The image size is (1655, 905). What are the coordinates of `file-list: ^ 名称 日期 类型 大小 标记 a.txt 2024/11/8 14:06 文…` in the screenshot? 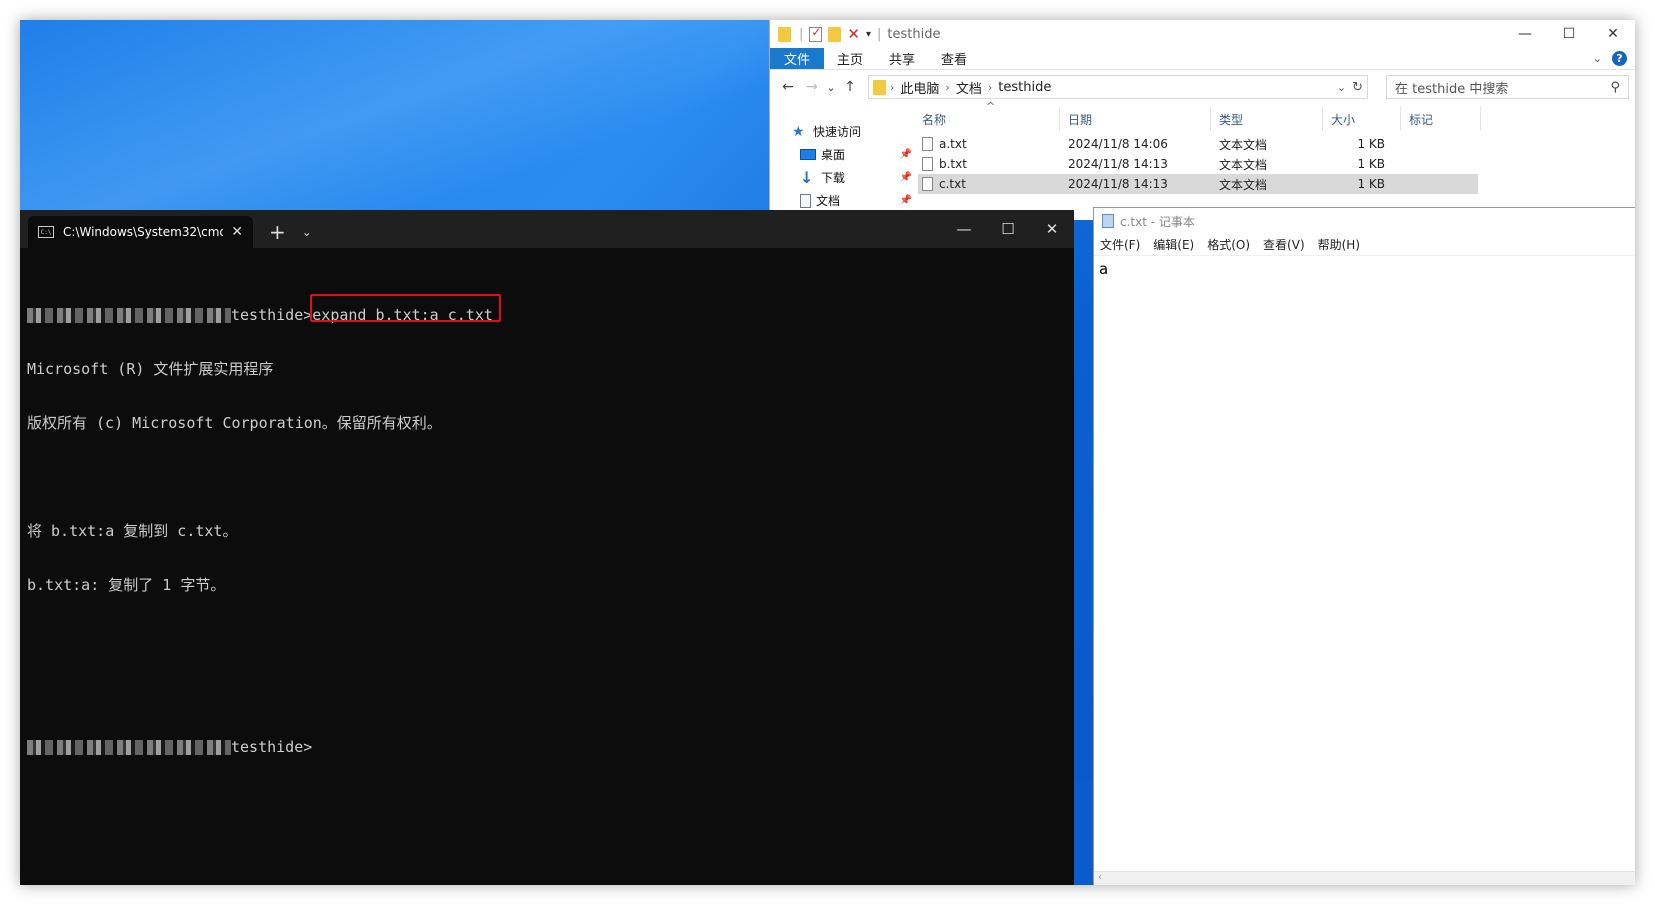 It's located at (1274, 160).